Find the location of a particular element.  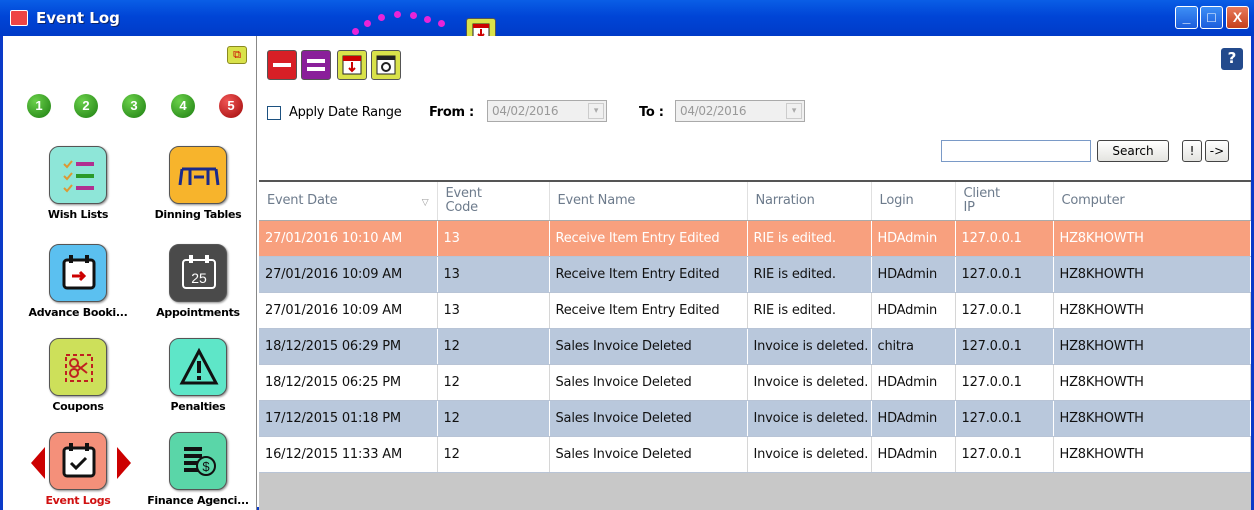

coupon-scissors-icon is located at coordinates (78, 367).